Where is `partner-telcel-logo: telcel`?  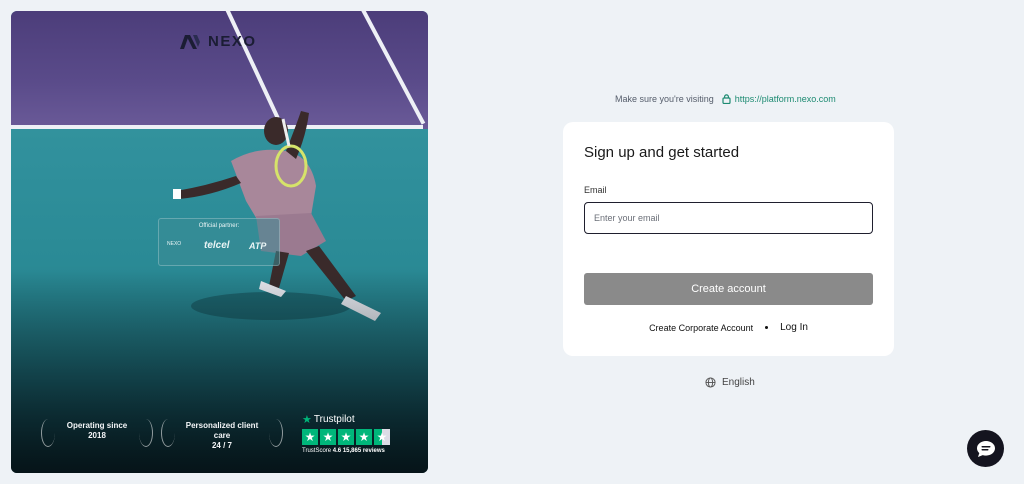
partner-telcel-logo: telcel is located at coordinates (217, 245).